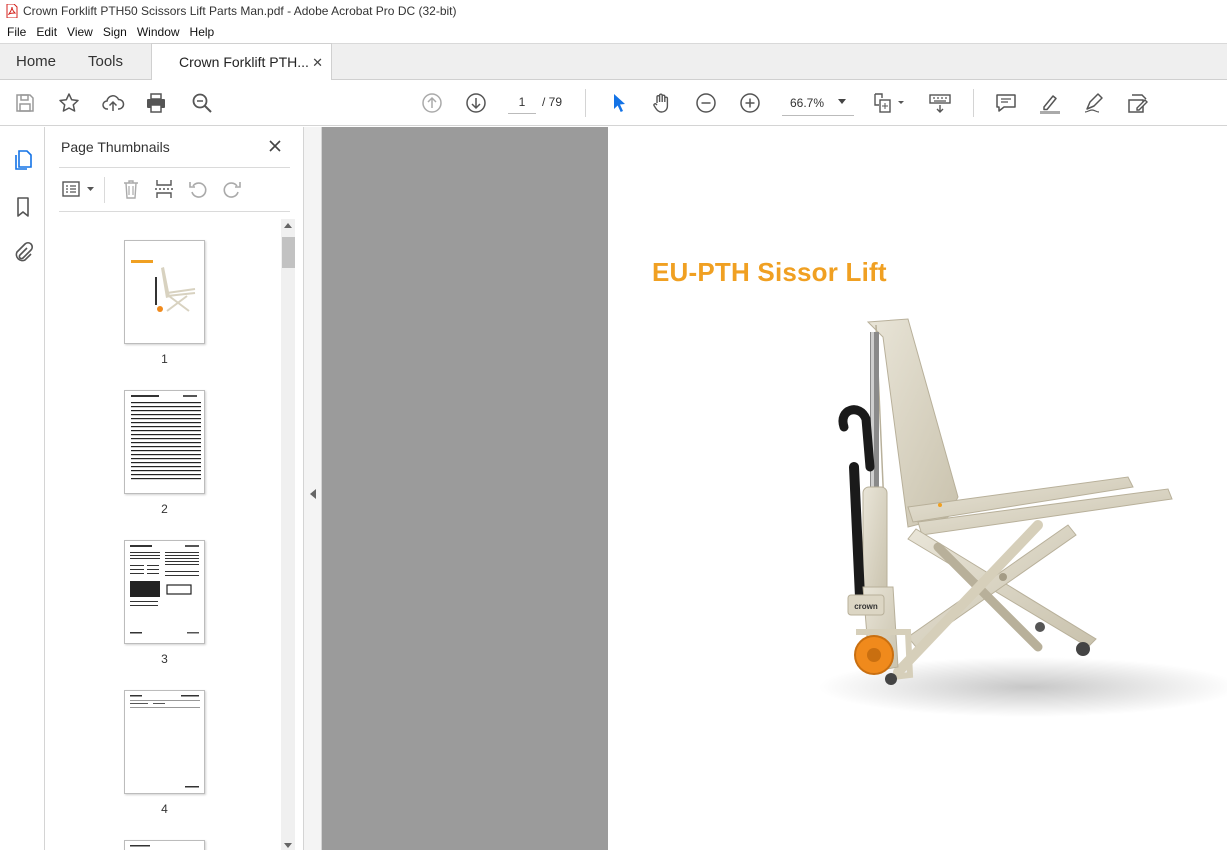 Image resolution: width=1227 pixels, height=850 pixels. I want to click on rotate-right-icon, so click(232, 189).